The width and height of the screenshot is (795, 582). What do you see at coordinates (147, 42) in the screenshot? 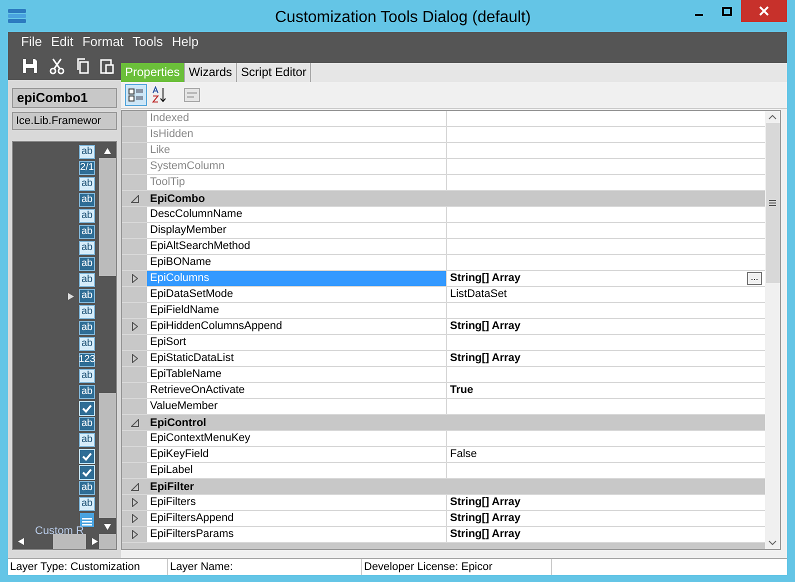
I see `menu-item: Tools` at bounding box center [147, 42].